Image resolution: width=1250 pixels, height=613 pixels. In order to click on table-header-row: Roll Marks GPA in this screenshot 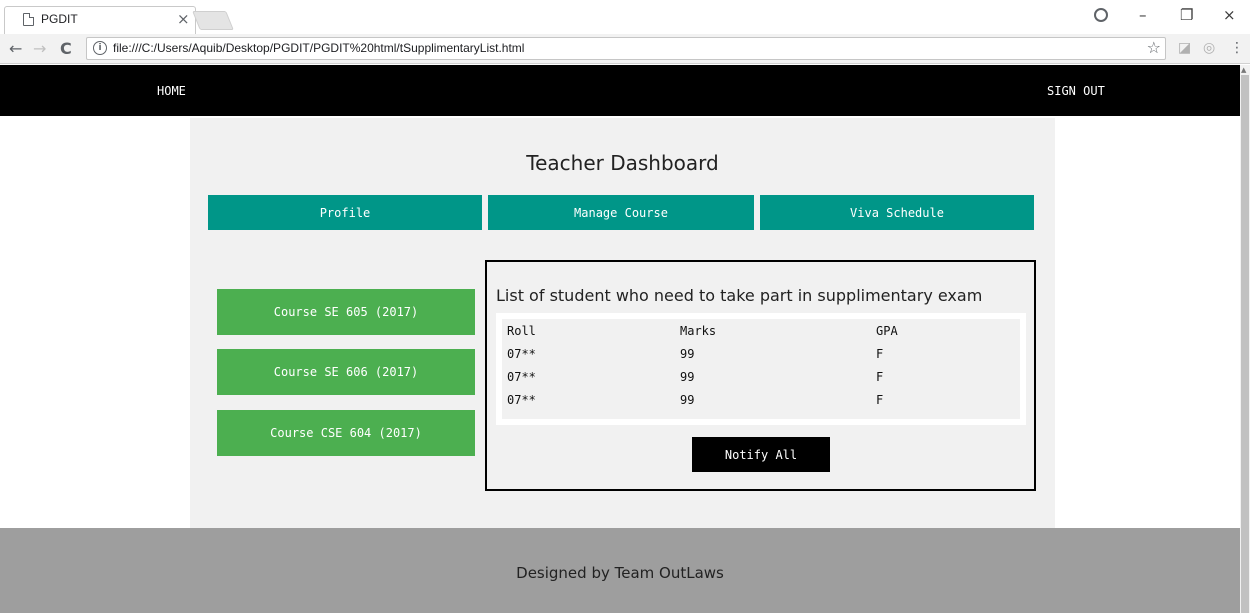, I will do `click(761, 330)`.